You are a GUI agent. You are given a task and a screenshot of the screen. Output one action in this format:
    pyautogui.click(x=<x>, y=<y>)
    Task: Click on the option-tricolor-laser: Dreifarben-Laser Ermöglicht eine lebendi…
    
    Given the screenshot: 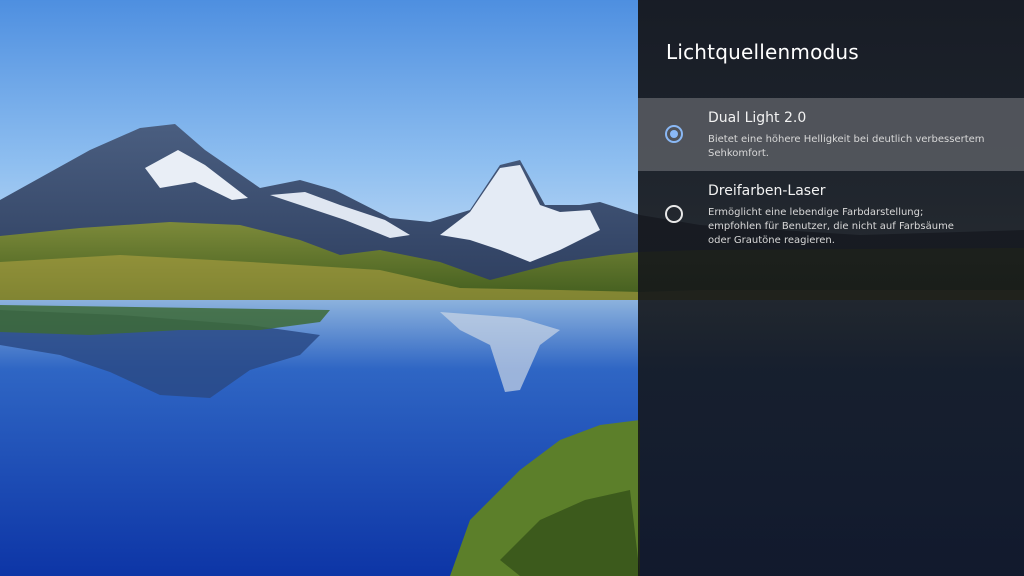 What is the action you would take?
    pyautogui.click(x=831, y=214)
    